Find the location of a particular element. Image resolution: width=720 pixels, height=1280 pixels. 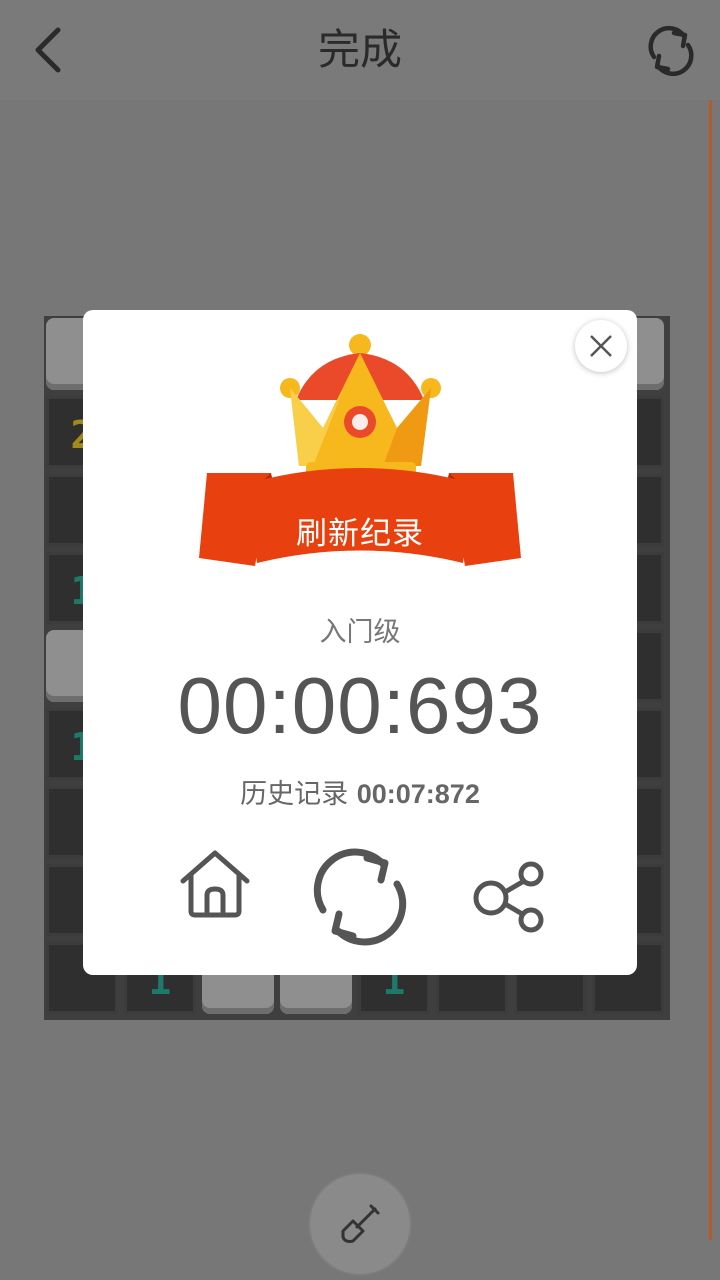

page-title: 完成 is located at coordinates (359, 49).